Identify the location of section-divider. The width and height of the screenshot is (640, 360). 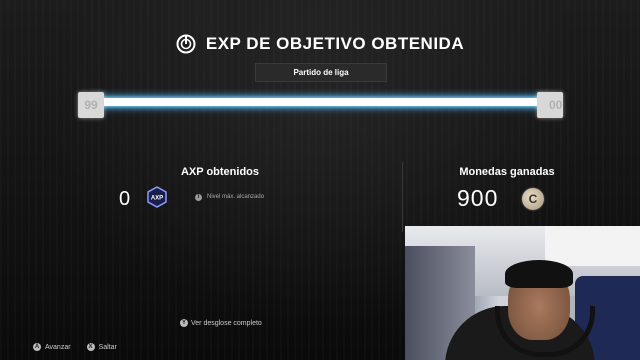
(402, 197).